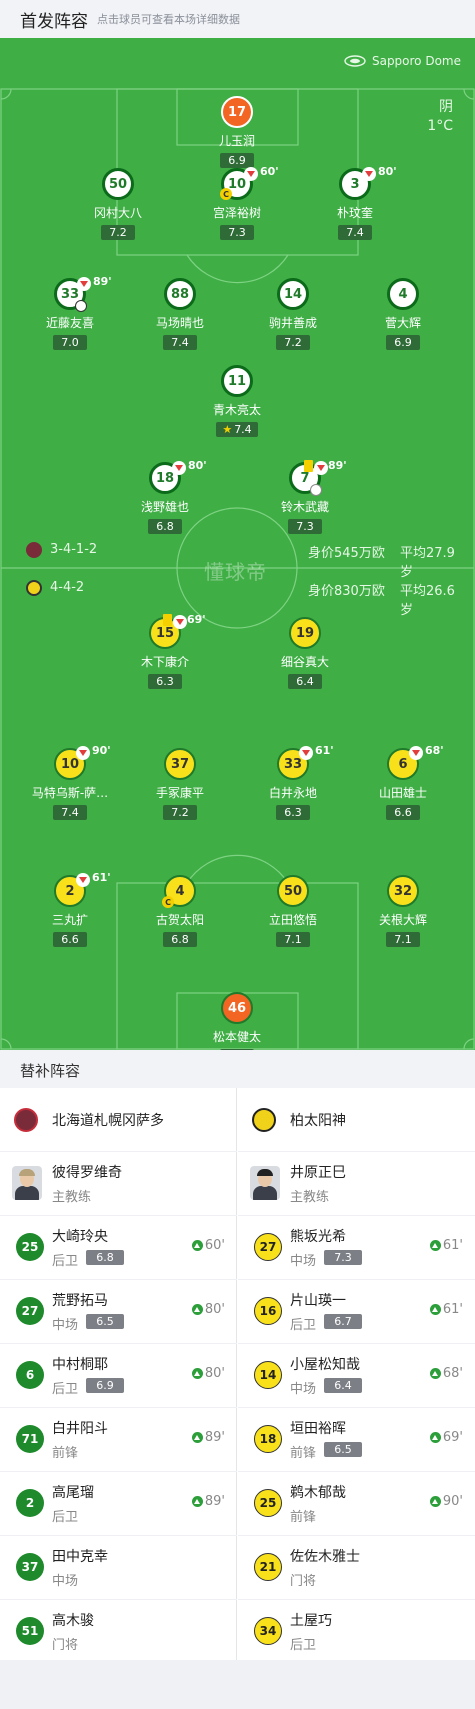 This screenshot has width=475, height=1709. I want to click on away-player: 4 C 古贺太阳 6.8, so click(180, 911).